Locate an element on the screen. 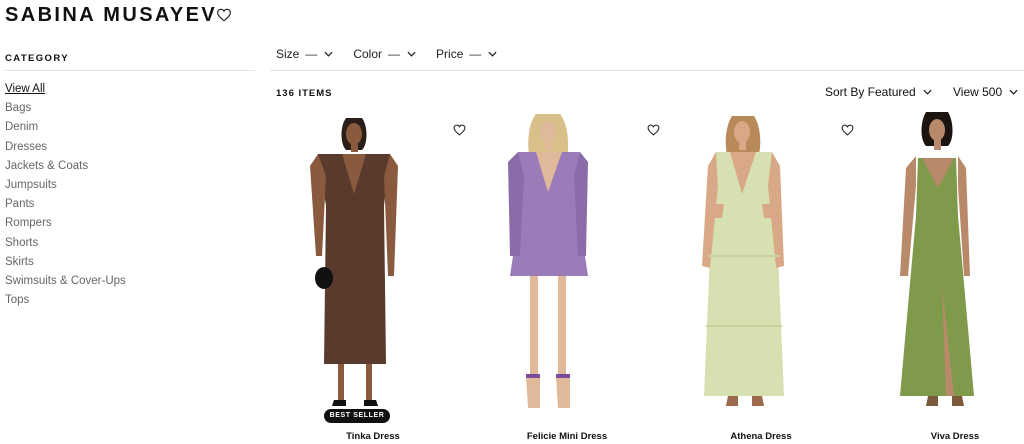 This screenshot has width=1024, height=444. category-title: CATEGORY is located at coordinates (37, 58).